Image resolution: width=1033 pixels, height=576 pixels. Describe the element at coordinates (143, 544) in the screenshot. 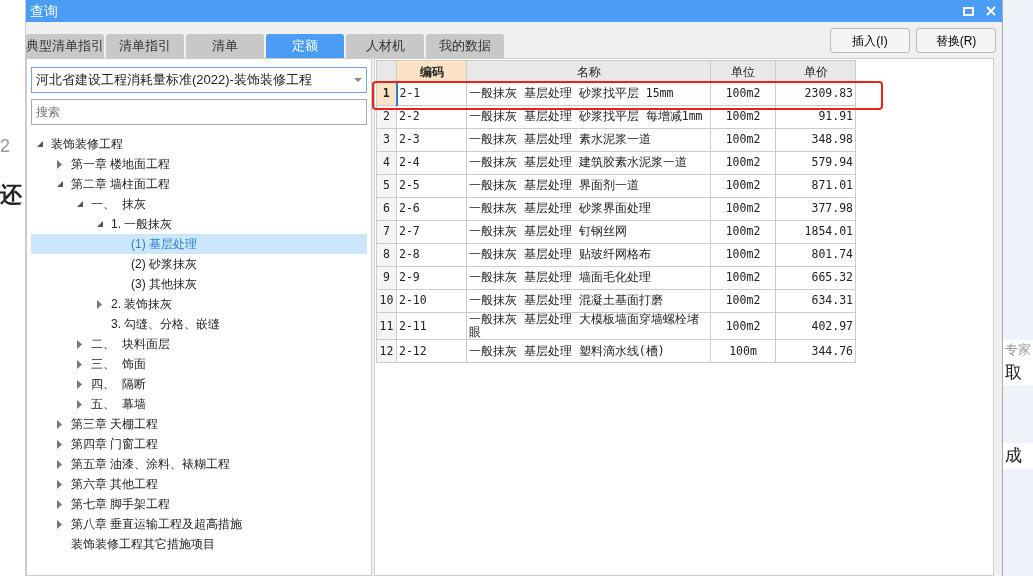

I see `tree-item: 装饰装修工程其它措施项目` at that location.